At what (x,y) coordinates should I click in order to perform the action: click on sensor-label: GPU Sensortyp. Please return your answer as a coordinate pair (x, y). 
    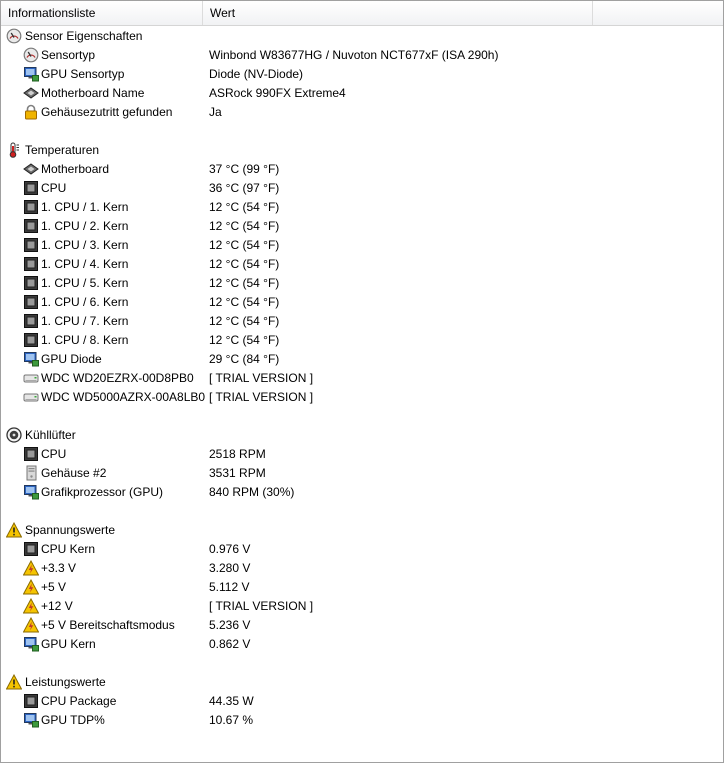
    Looking at the image, I should click on (83, 74).